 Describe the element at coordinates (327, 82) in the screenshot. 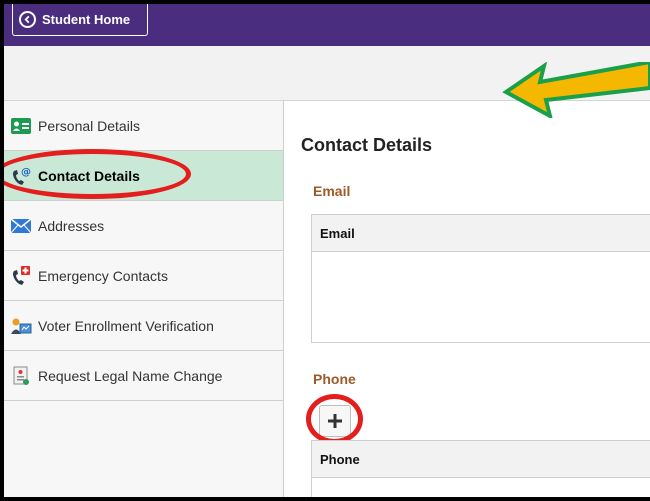

I see `sub-header-bar` at that location.